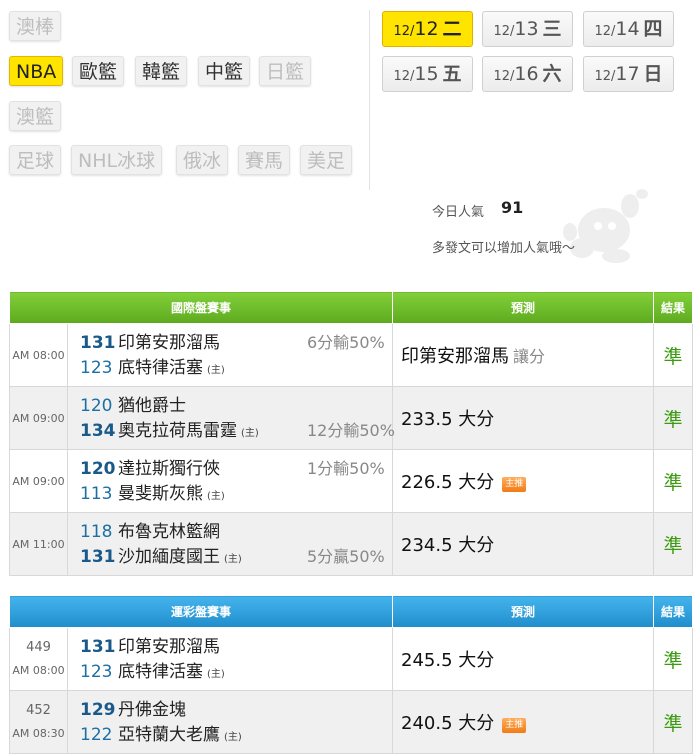 The width and height of the screenshot is (698, 754). Describe the element at coordinates (285, 71) in the screenshot. I see `sport-tag-japan-basketball: 日籃` at that location.